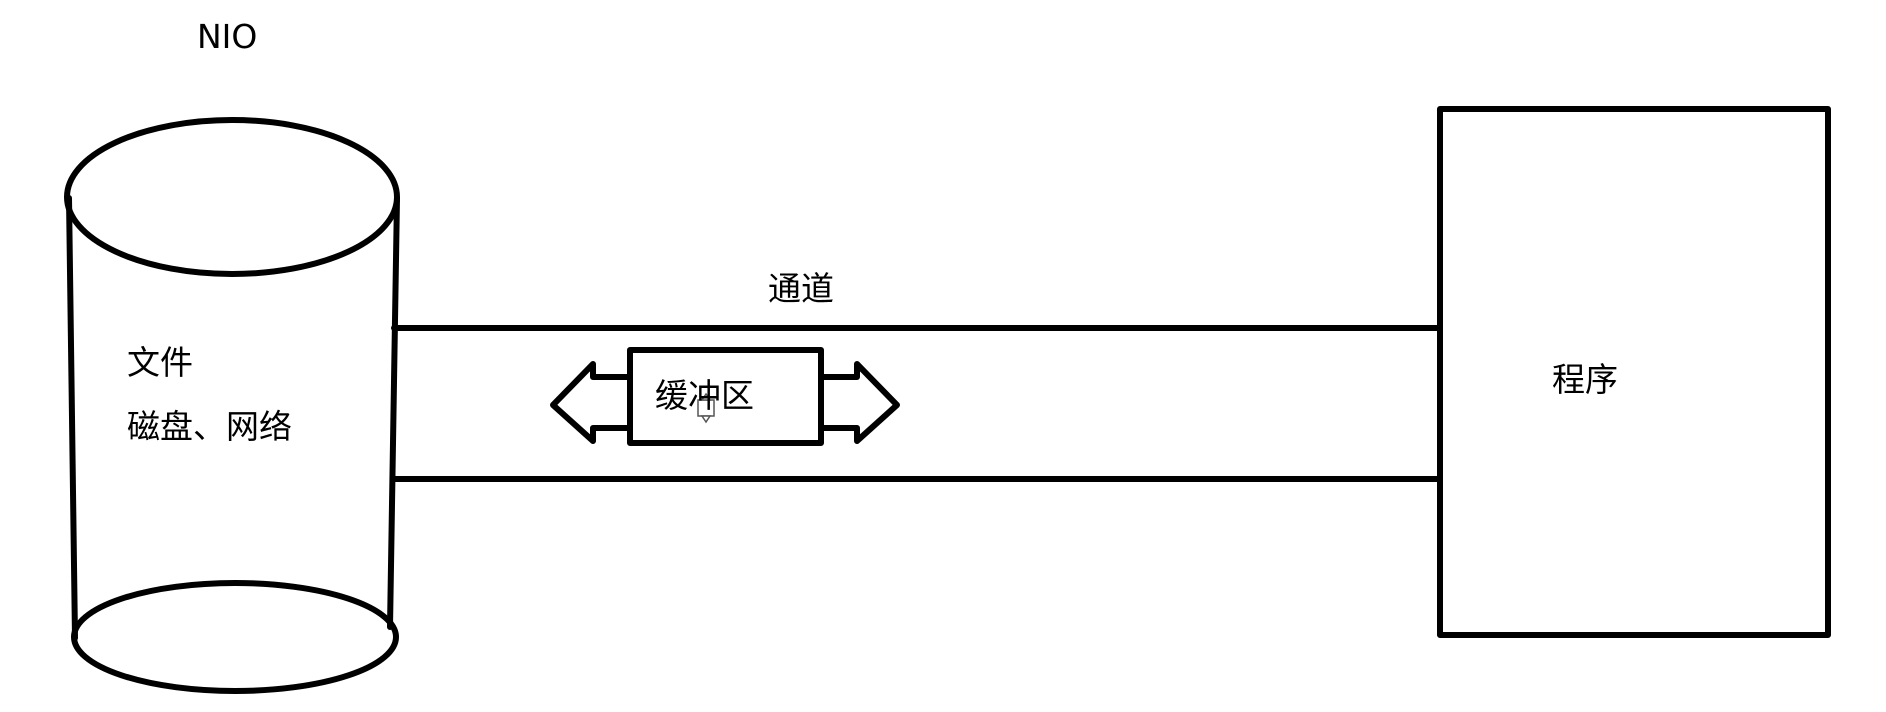  I want to click on storage-label-file: 文件, so click(160, 362).